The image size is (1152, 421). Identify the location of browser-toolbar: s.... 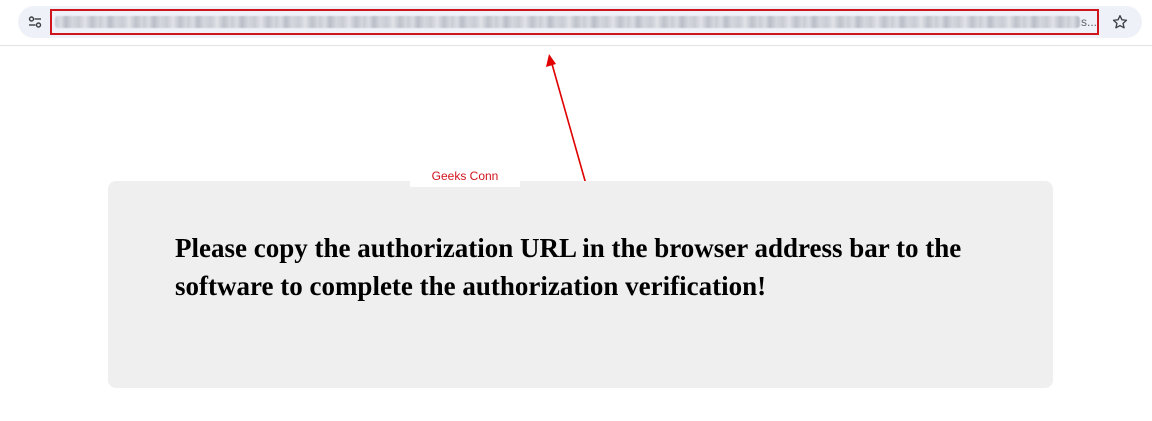
(576, 23).